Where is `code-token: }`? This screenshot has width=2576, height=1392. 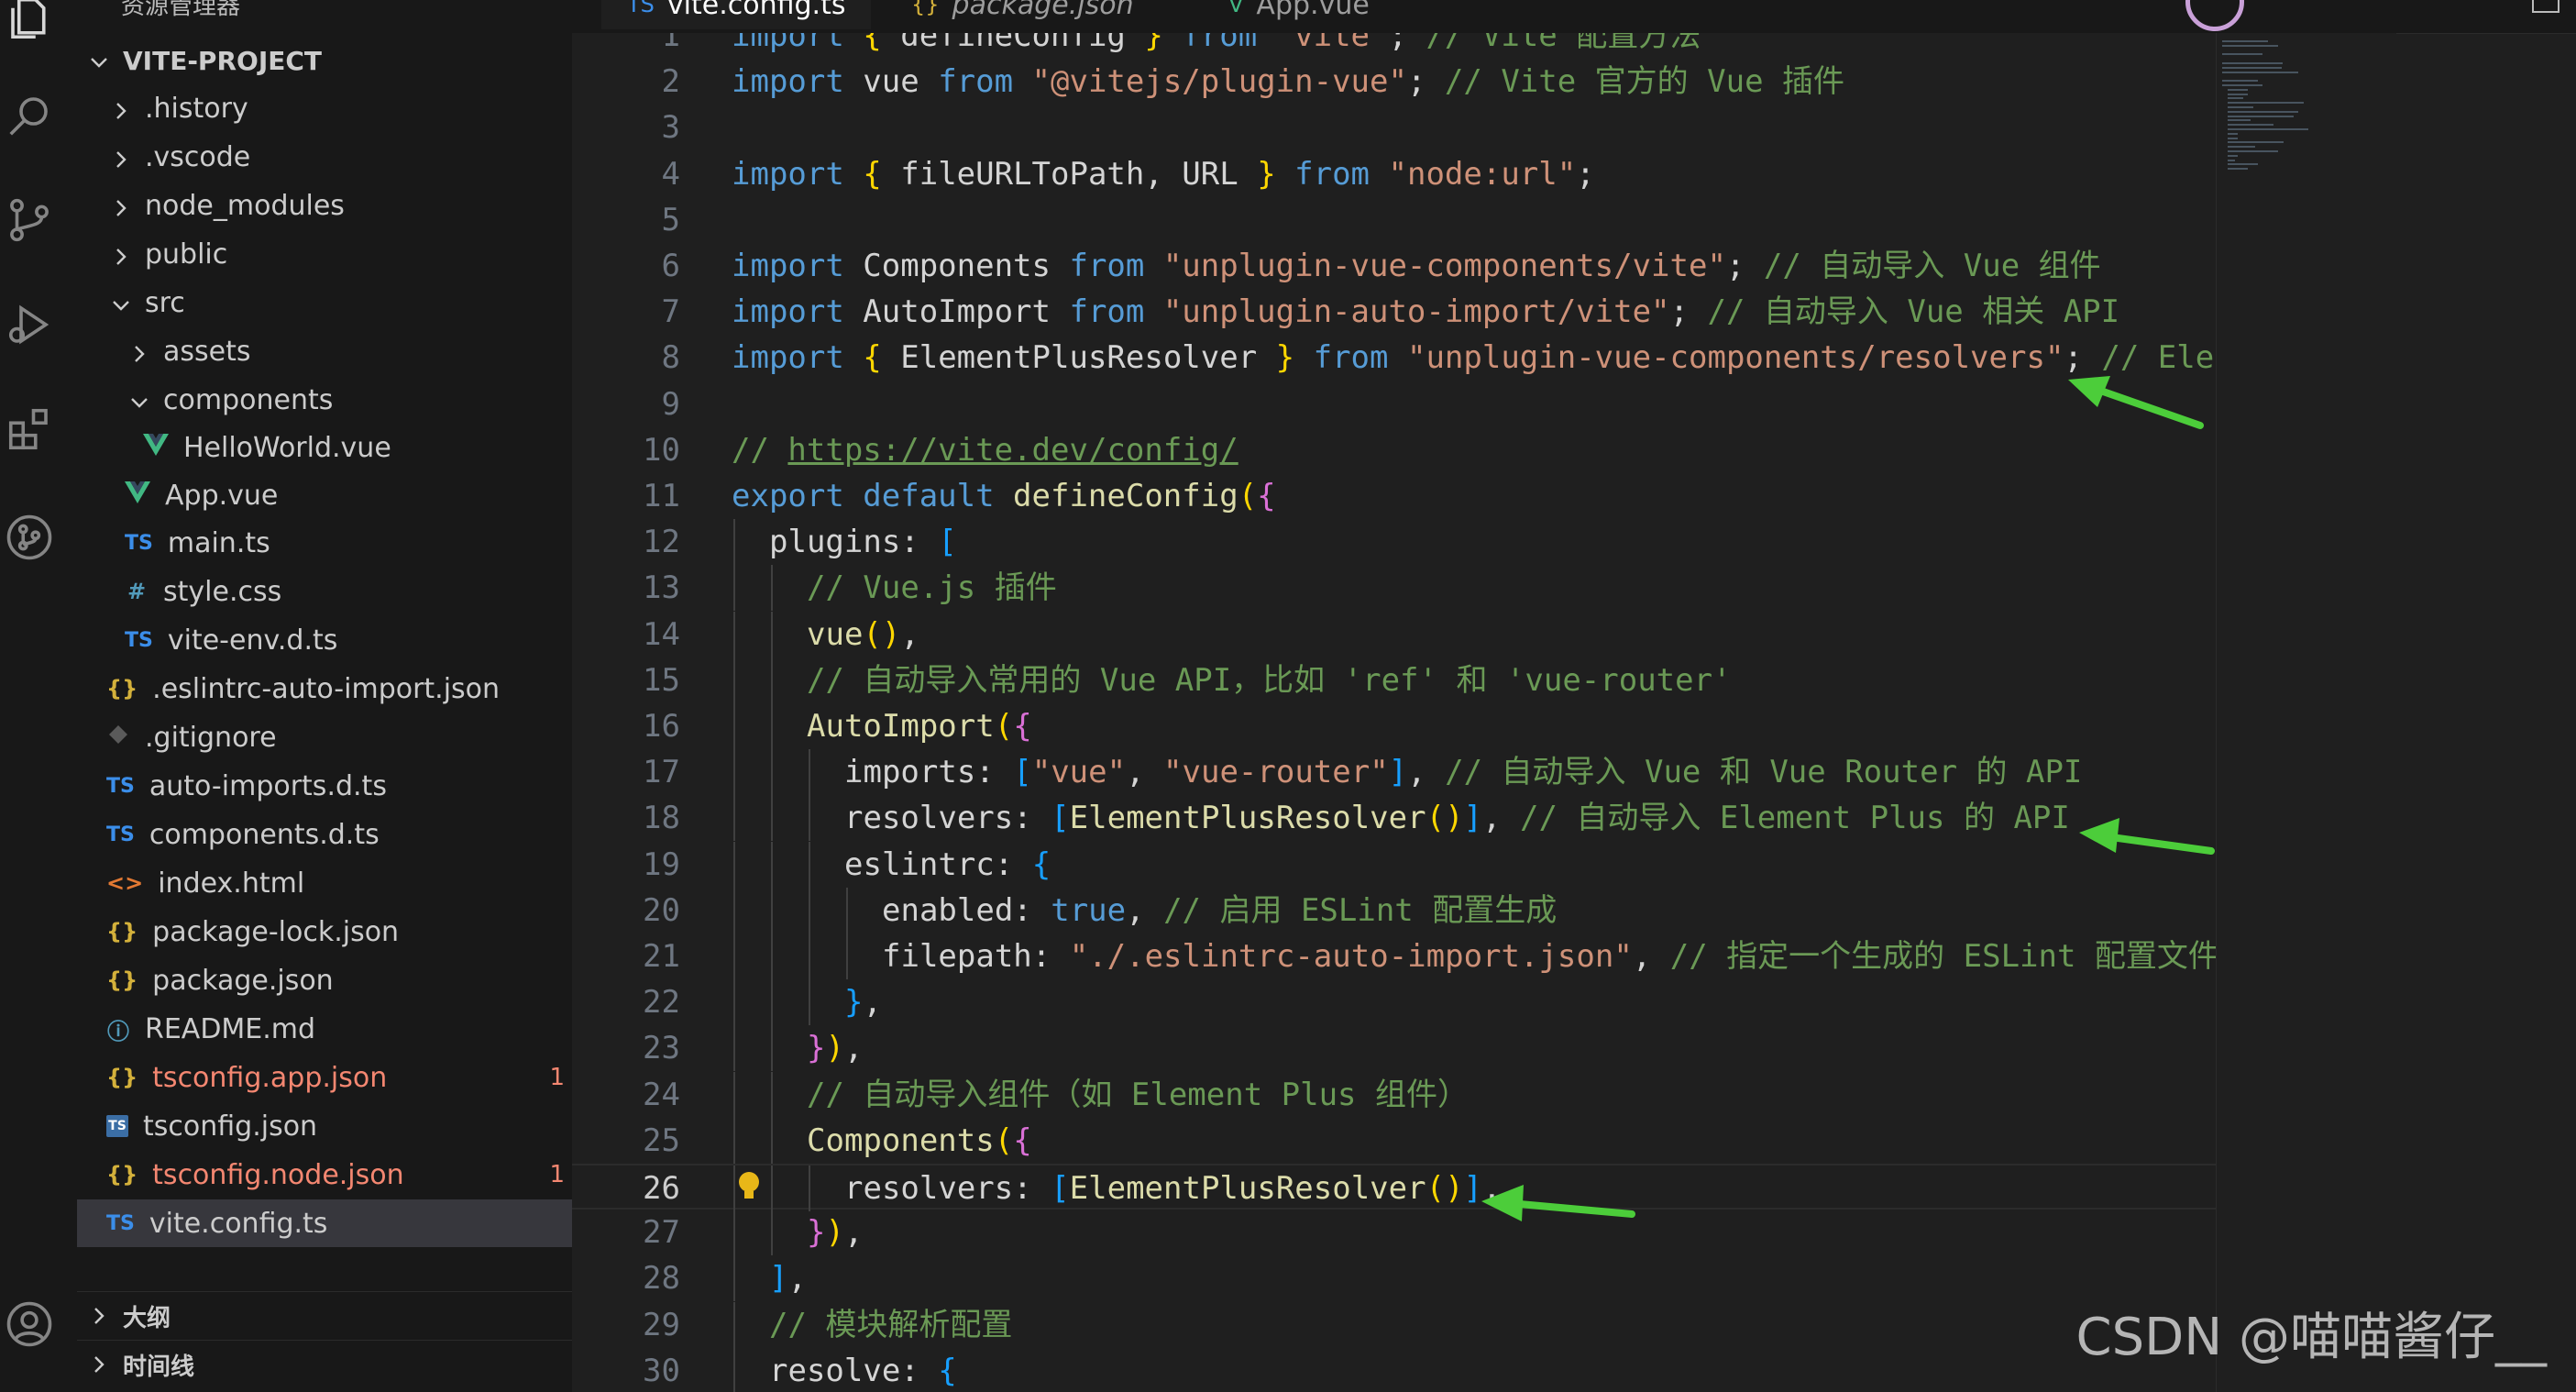
code-token: } is located at coordinates (816, 1048).